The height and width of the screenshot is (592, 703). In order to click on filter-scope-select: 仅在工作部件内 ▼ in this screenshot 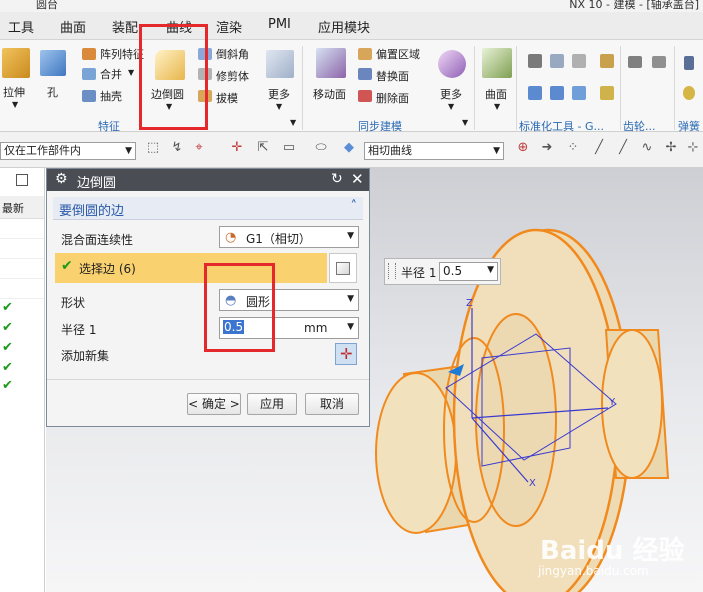, I will do `click(68, 151)`.